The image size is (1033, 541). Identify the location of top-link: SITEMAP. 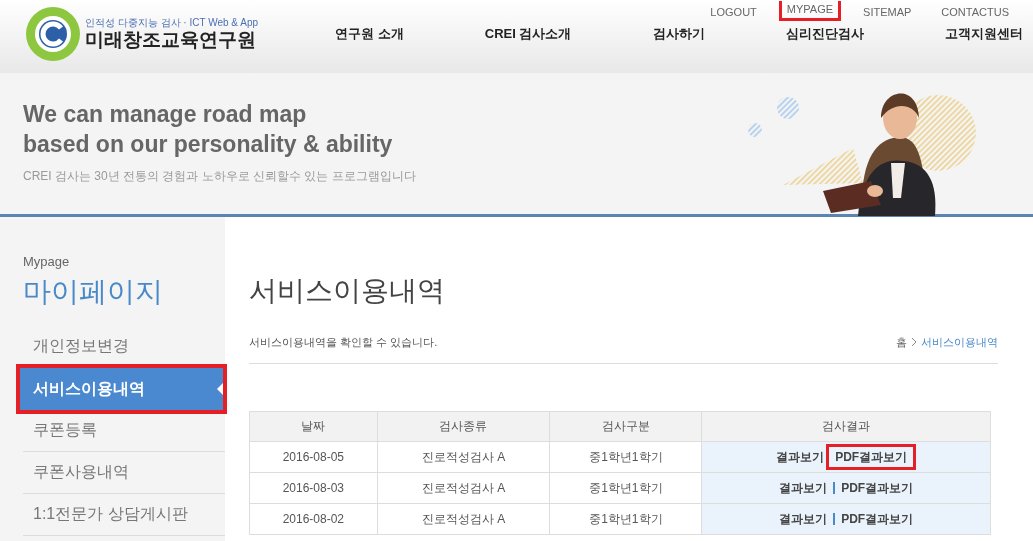
(887, 12).